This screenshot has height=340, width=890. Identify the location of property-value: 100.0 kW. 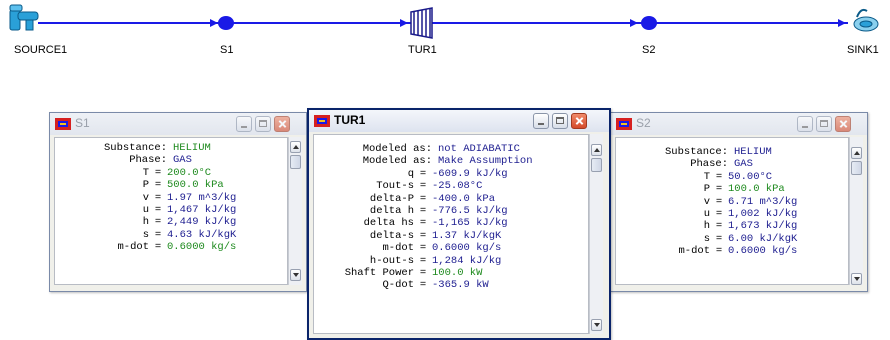
(457, 273).